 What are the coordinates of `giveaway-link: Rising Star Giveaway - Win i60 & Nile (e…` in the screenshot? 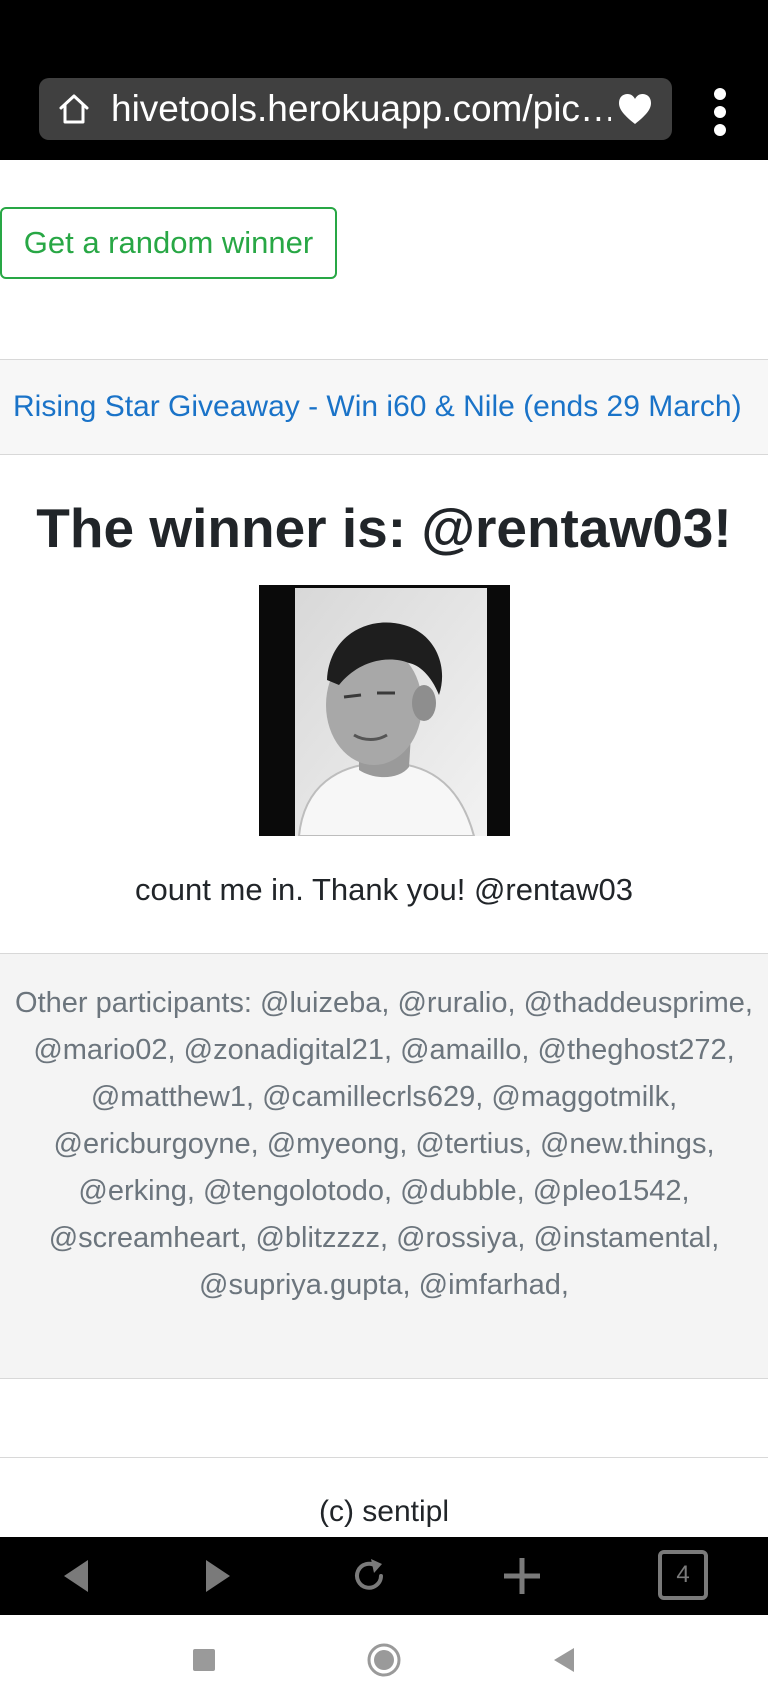 It's located at (377, 407).